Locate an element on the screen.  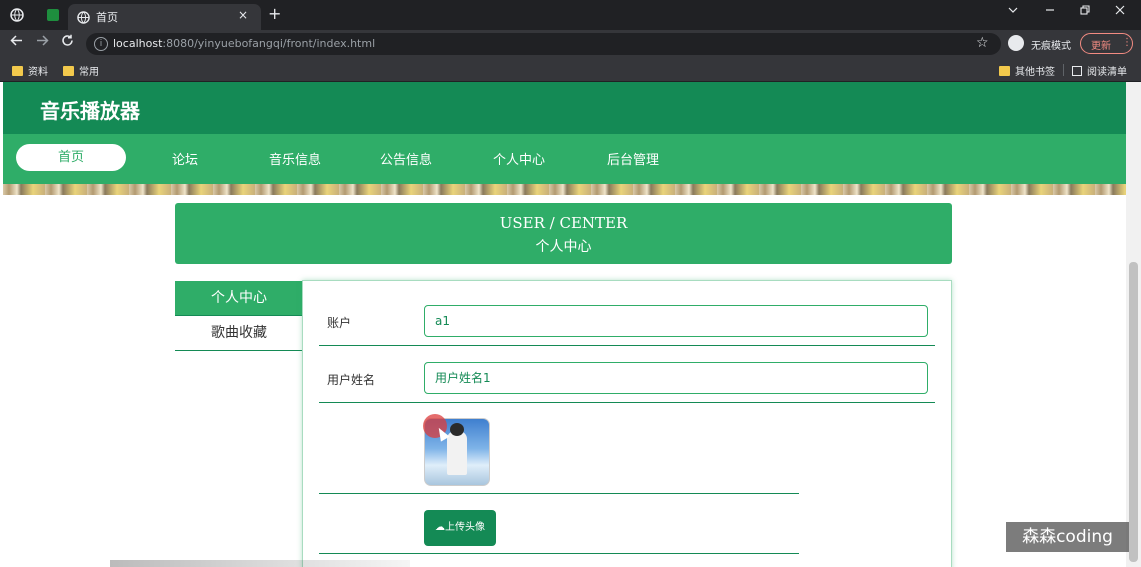
section-title-zh: 个人中心 is located at coordinates (563, 247).